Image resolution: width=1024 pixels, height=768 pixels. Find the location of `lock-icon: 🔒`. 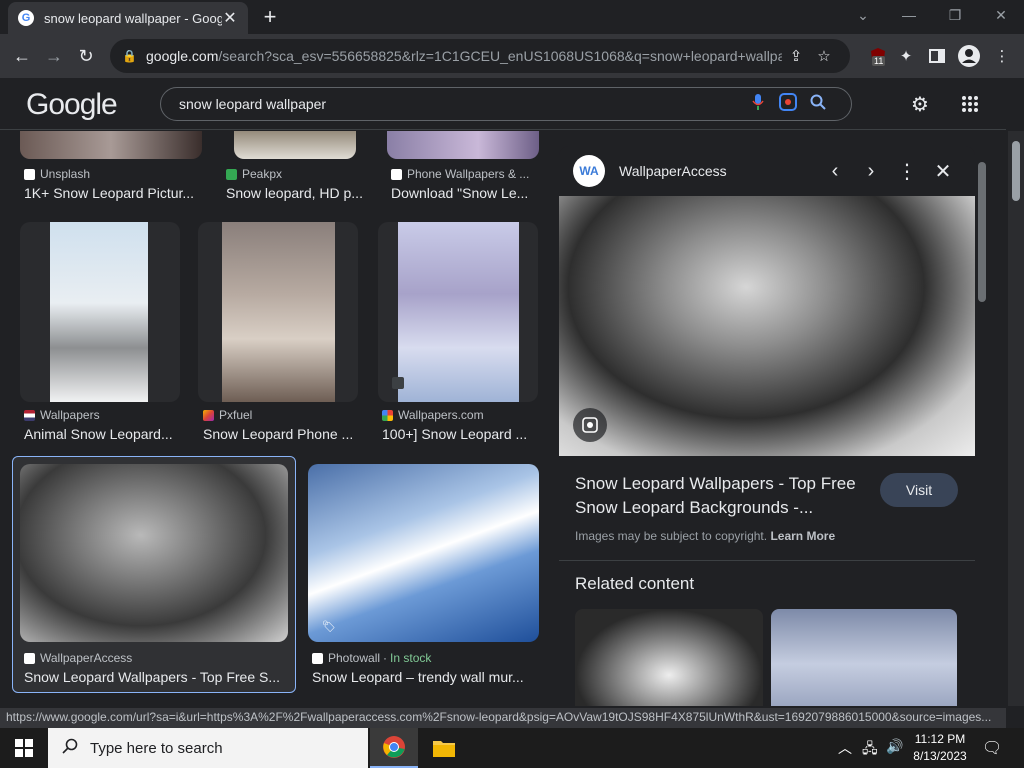

lock-icon: 🔒 is located at coordinates (129, 56).